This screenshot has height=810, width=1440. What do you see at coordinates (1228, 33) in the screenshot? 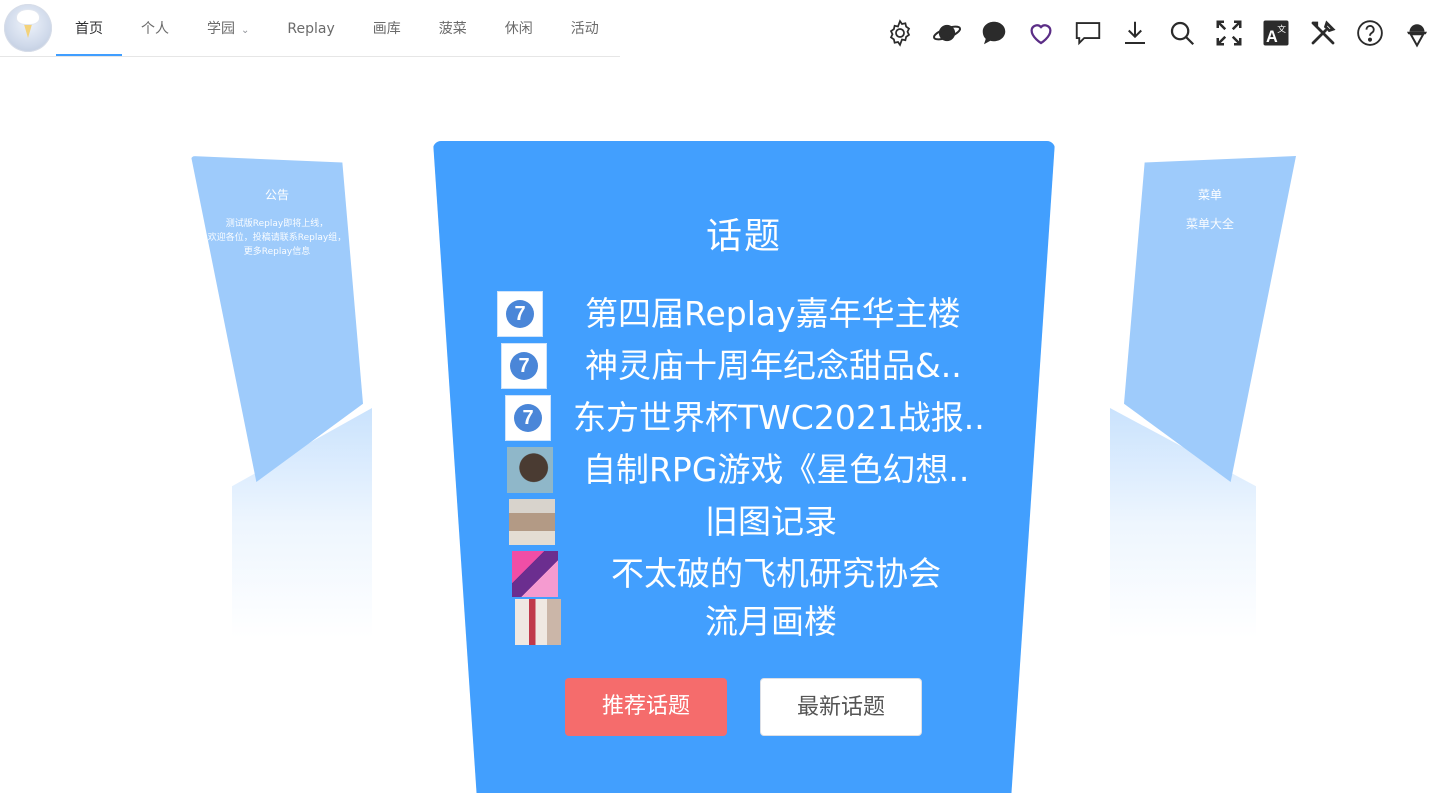
I see `fullscreen-icon` at bounding box center [1228, 33].